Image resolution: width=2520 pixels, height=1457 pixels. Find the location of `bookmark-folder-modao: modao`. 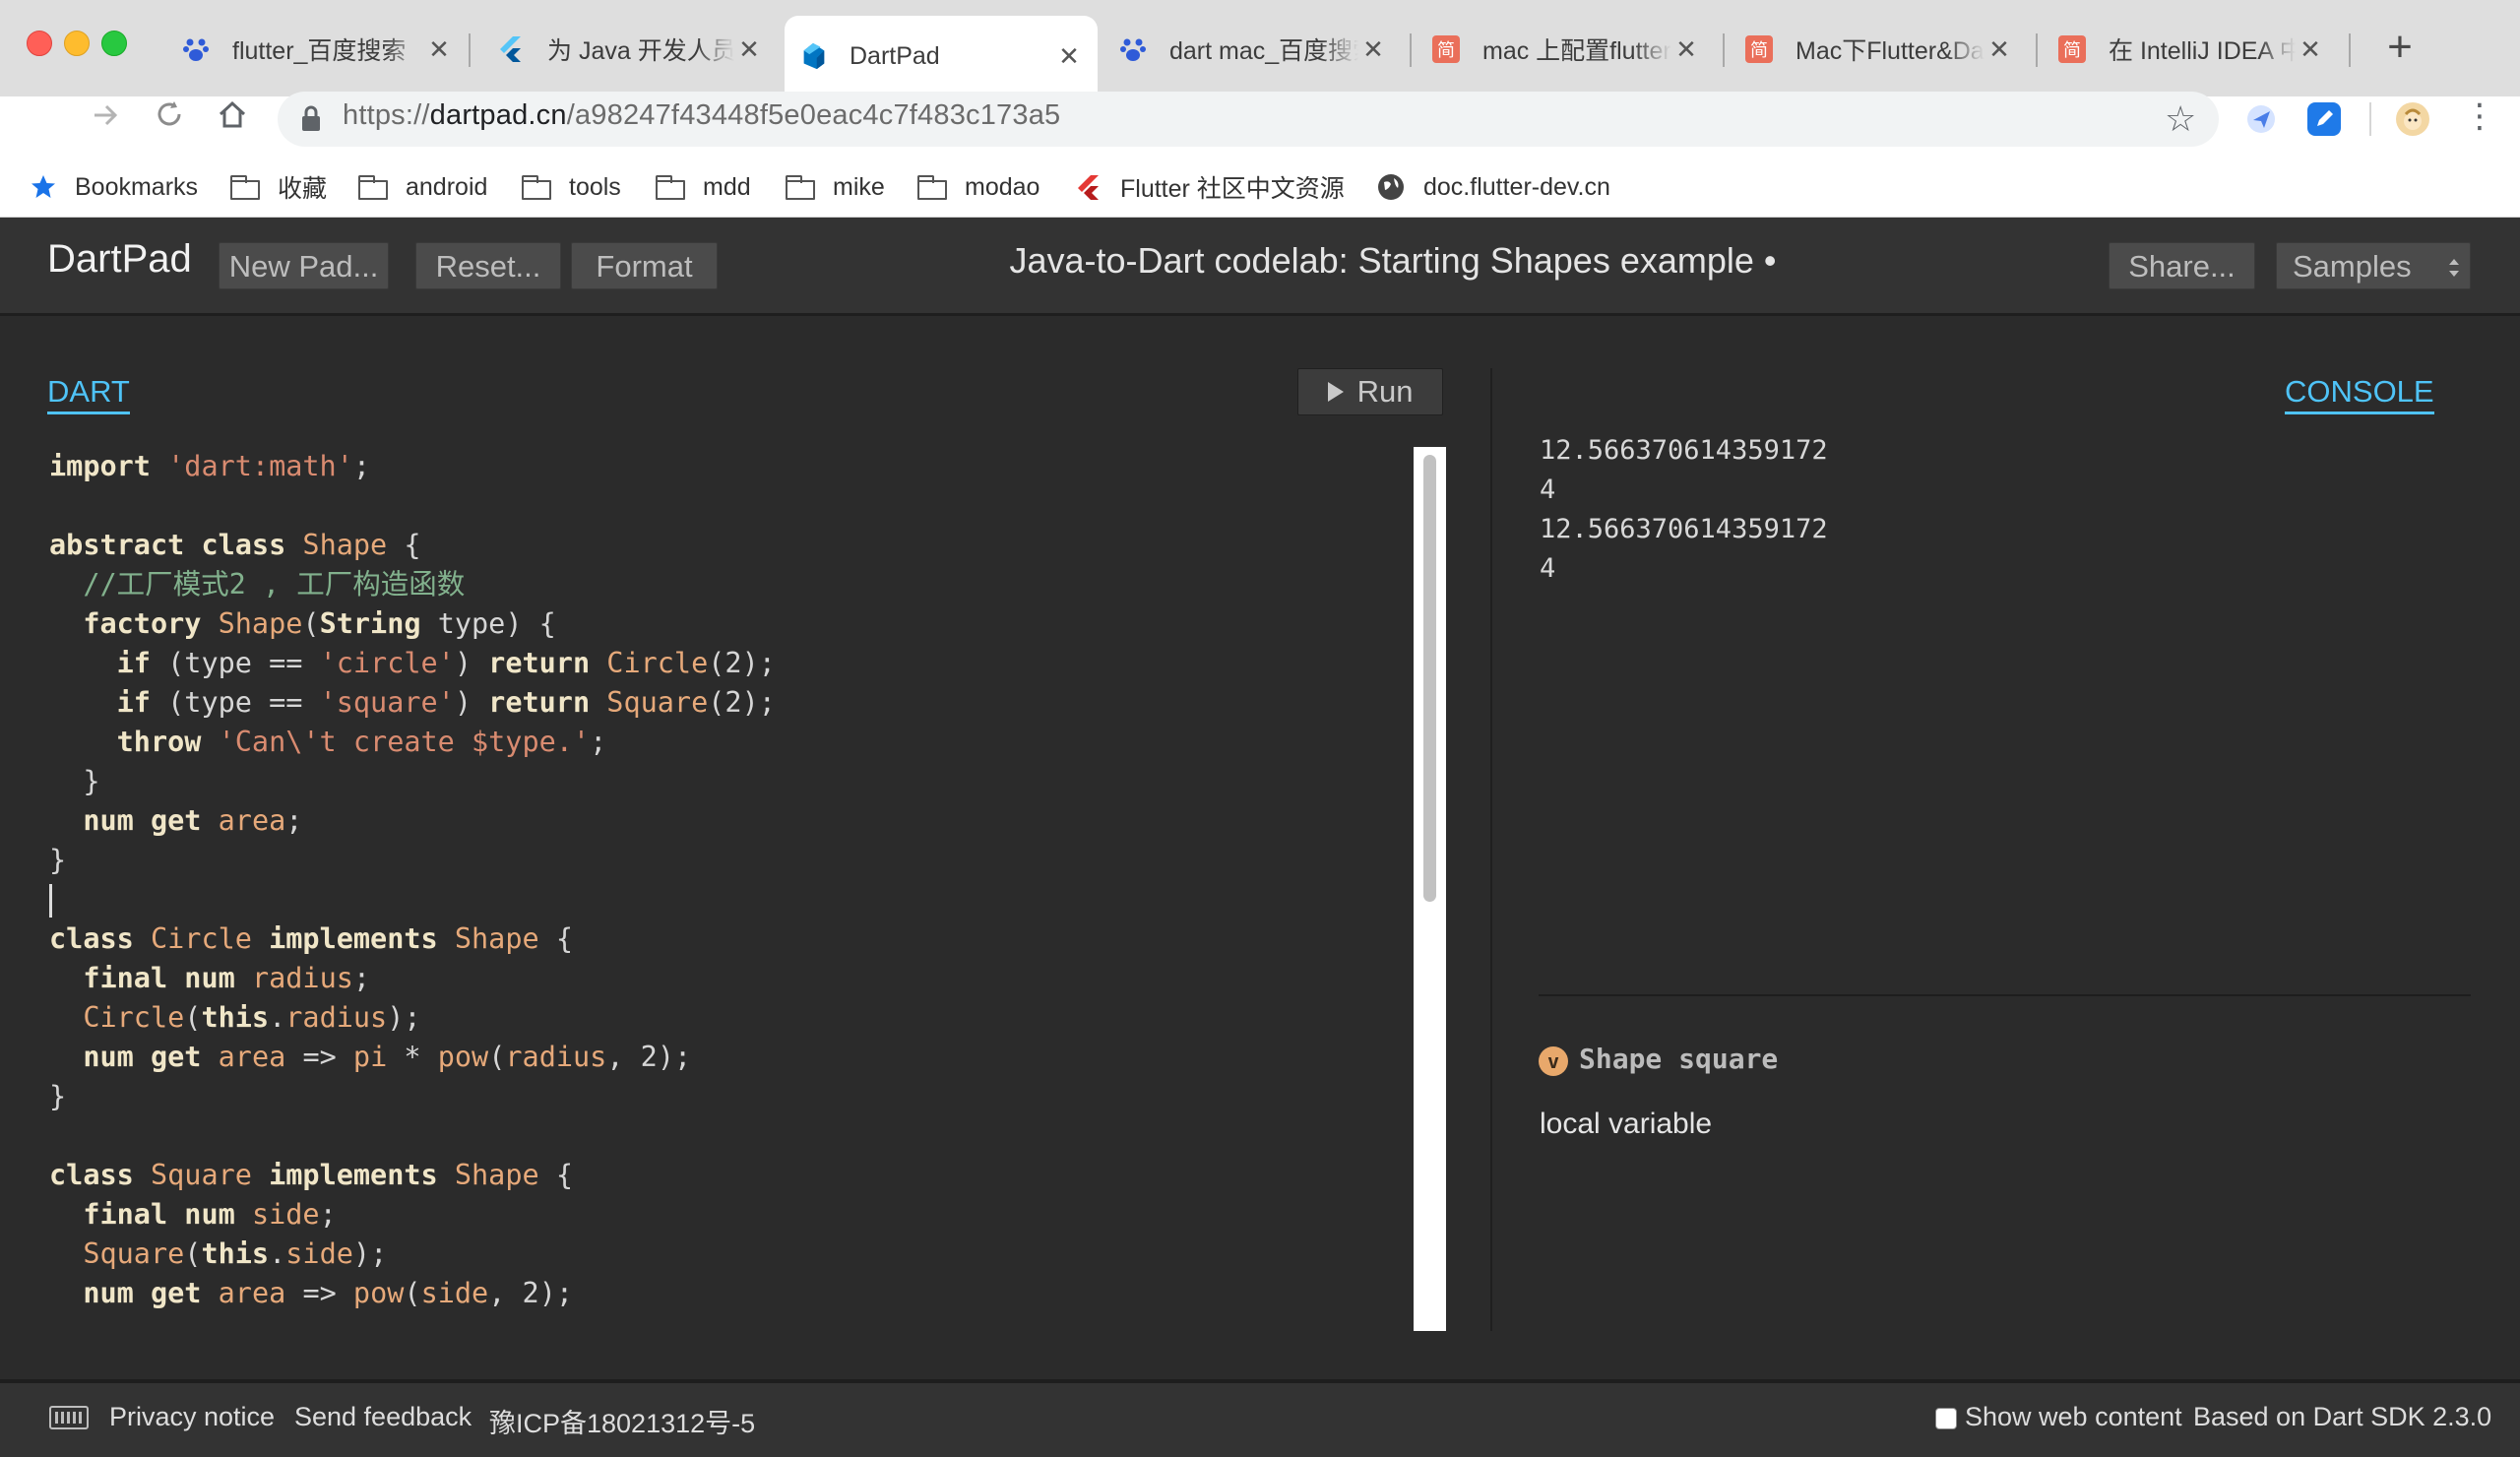

bookmark-folder-modao: modao is located at coordinates (978, 187).